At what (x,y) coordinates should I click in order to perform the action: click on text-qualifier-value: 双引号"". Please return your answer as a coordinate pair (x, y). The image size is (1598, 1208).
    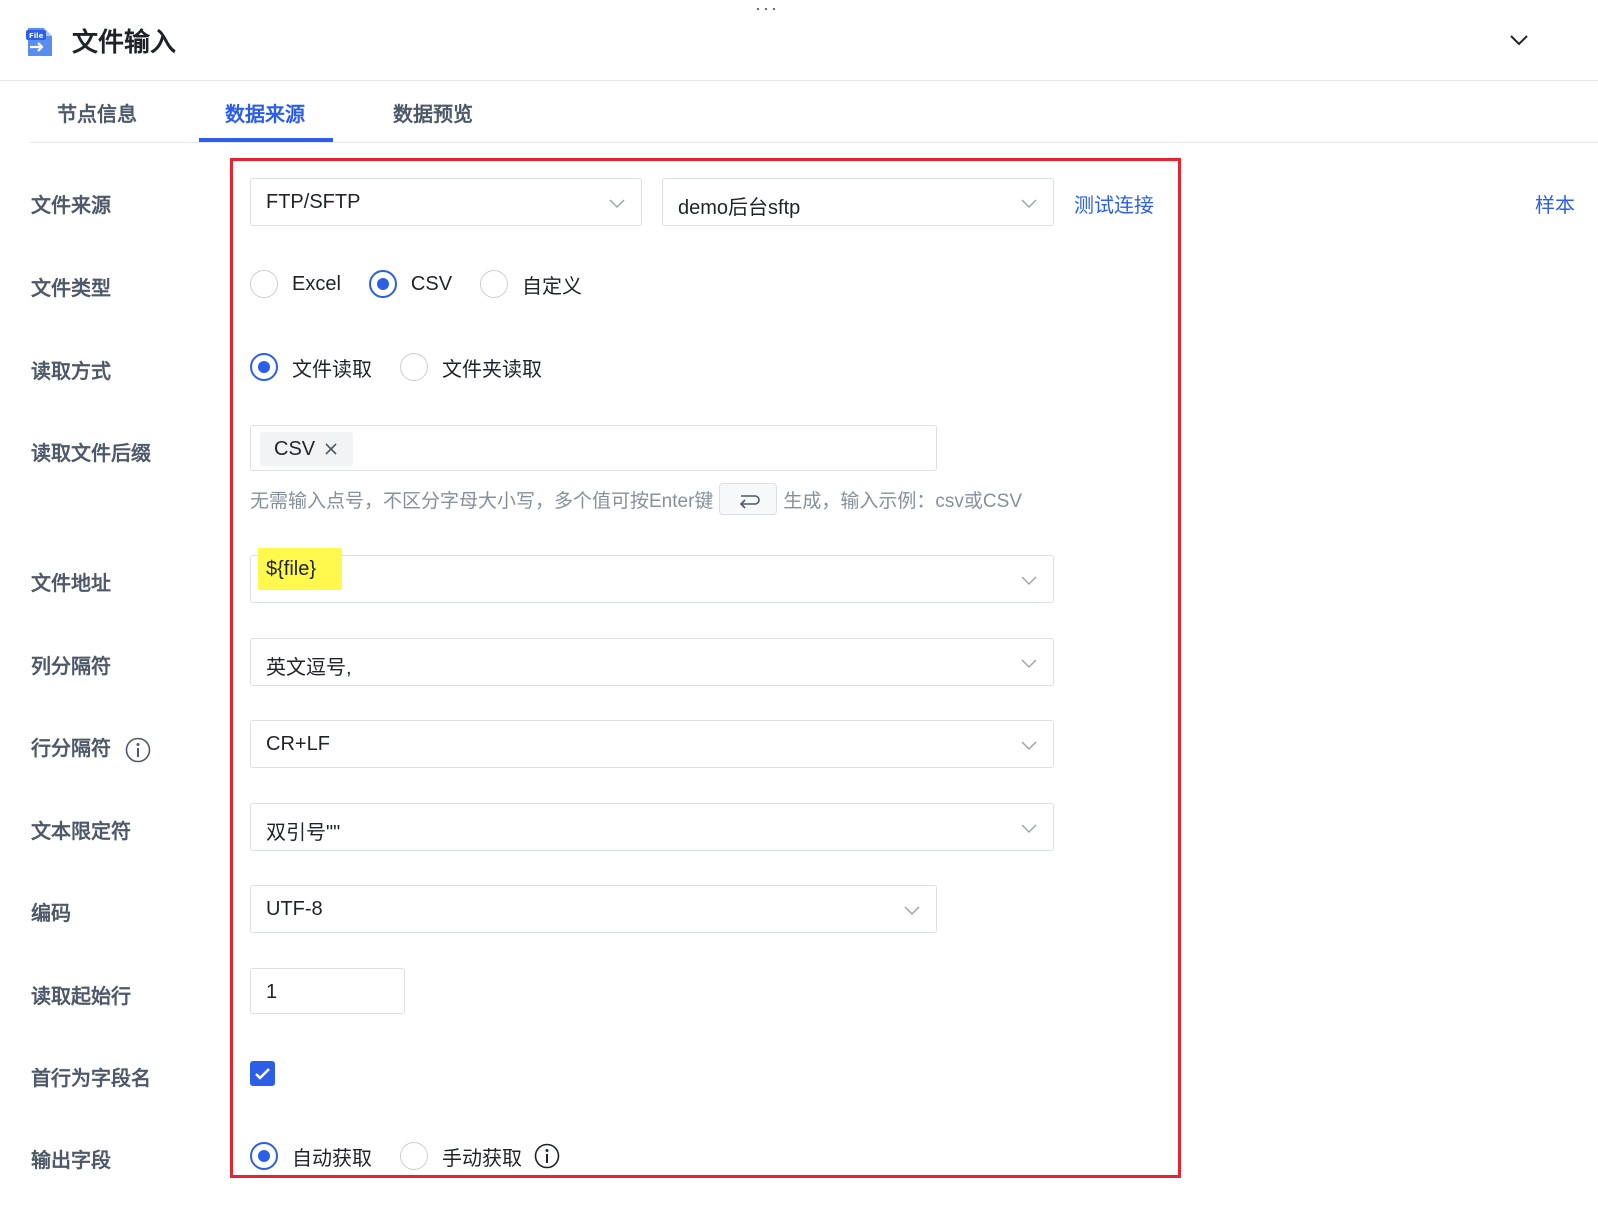
    Looking at the image, I should click on (303, 833).